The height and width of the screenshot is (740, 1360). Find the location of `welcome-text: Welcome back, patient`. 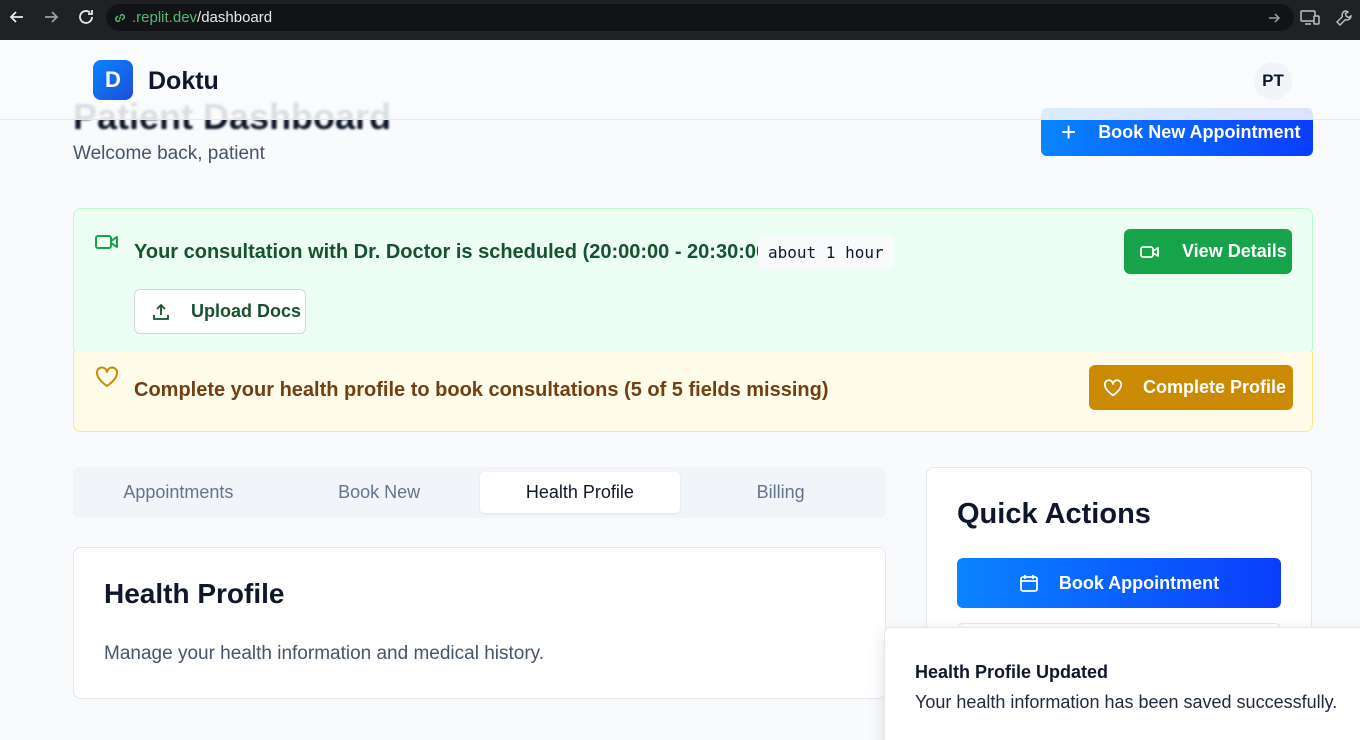

welcome-text: Welcome back, patient is located at coordinates (169, 153).